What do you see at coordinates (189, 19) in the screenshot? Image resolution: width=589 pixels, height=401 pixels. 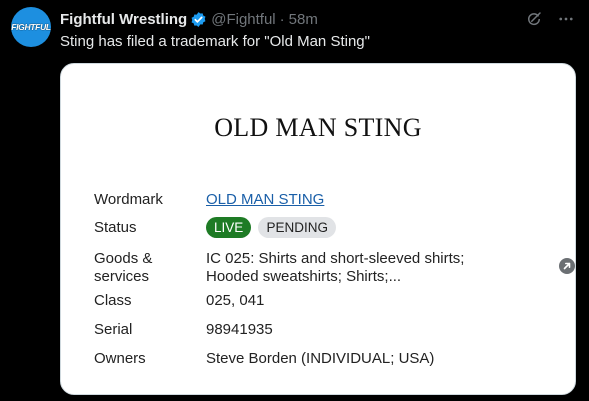 I see `tweet-header: Fightful Wrestling @Fightful · 58m` at bounding box center [189, 19].